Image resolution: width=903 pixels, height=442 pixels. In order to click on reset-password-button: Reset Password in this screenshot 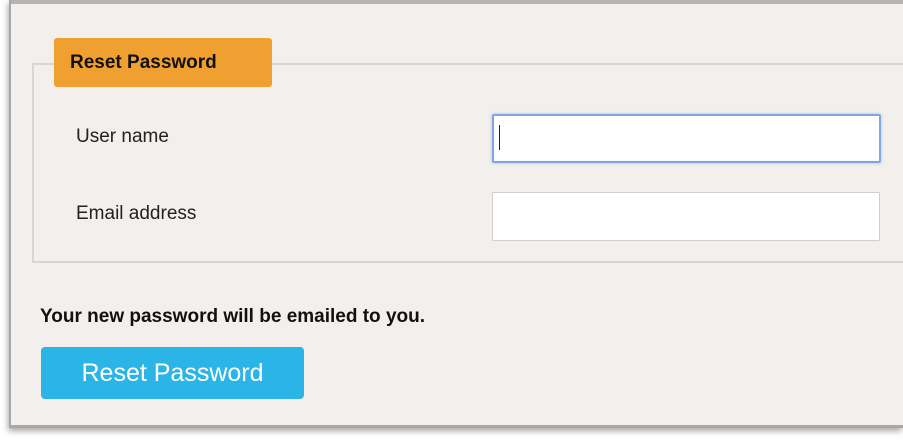, I will do `click(172, 373)`.